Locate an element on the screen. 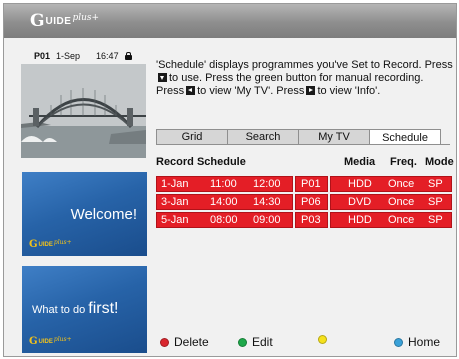  tab-divider is located at coordinates (303, 144).